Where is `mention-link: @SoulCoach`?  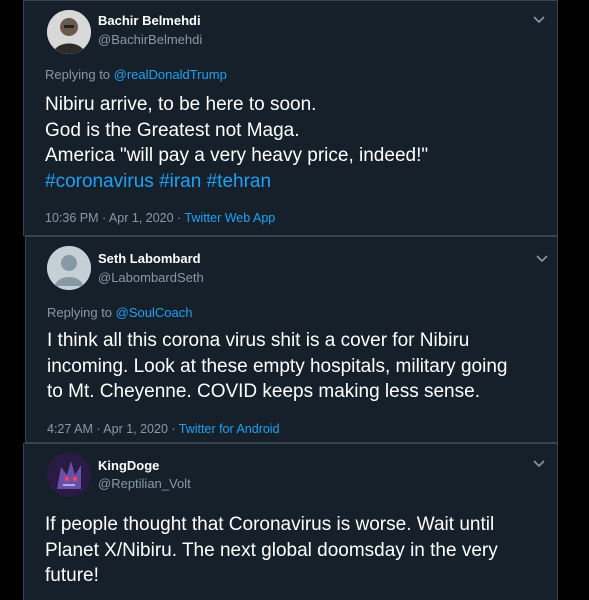 mention-link: @SoulCoach is located at coordinates (154, 312).